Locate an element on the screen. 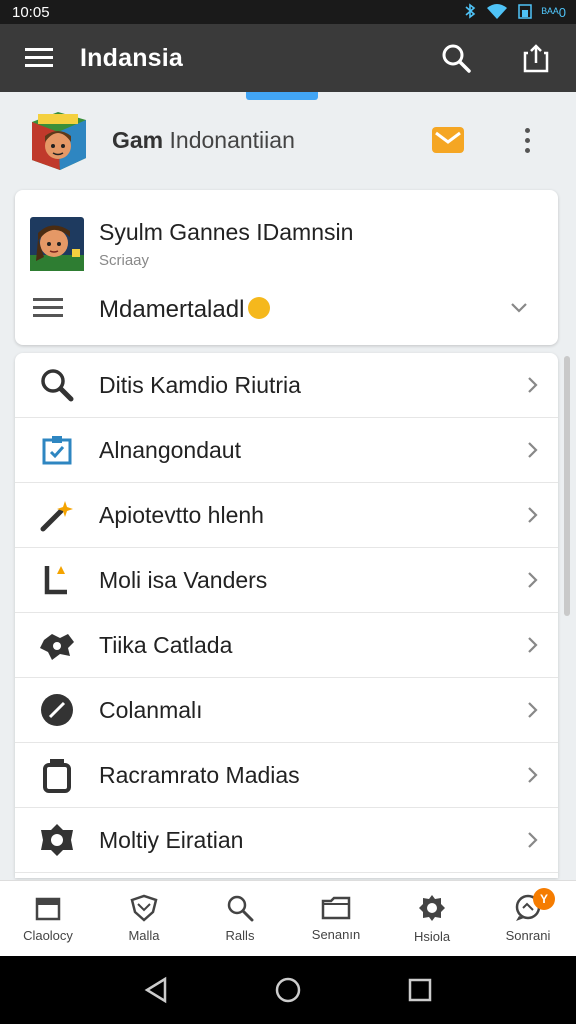 This screenshot has height=1024, width=576. back-button is located at coordinates (156, 990).